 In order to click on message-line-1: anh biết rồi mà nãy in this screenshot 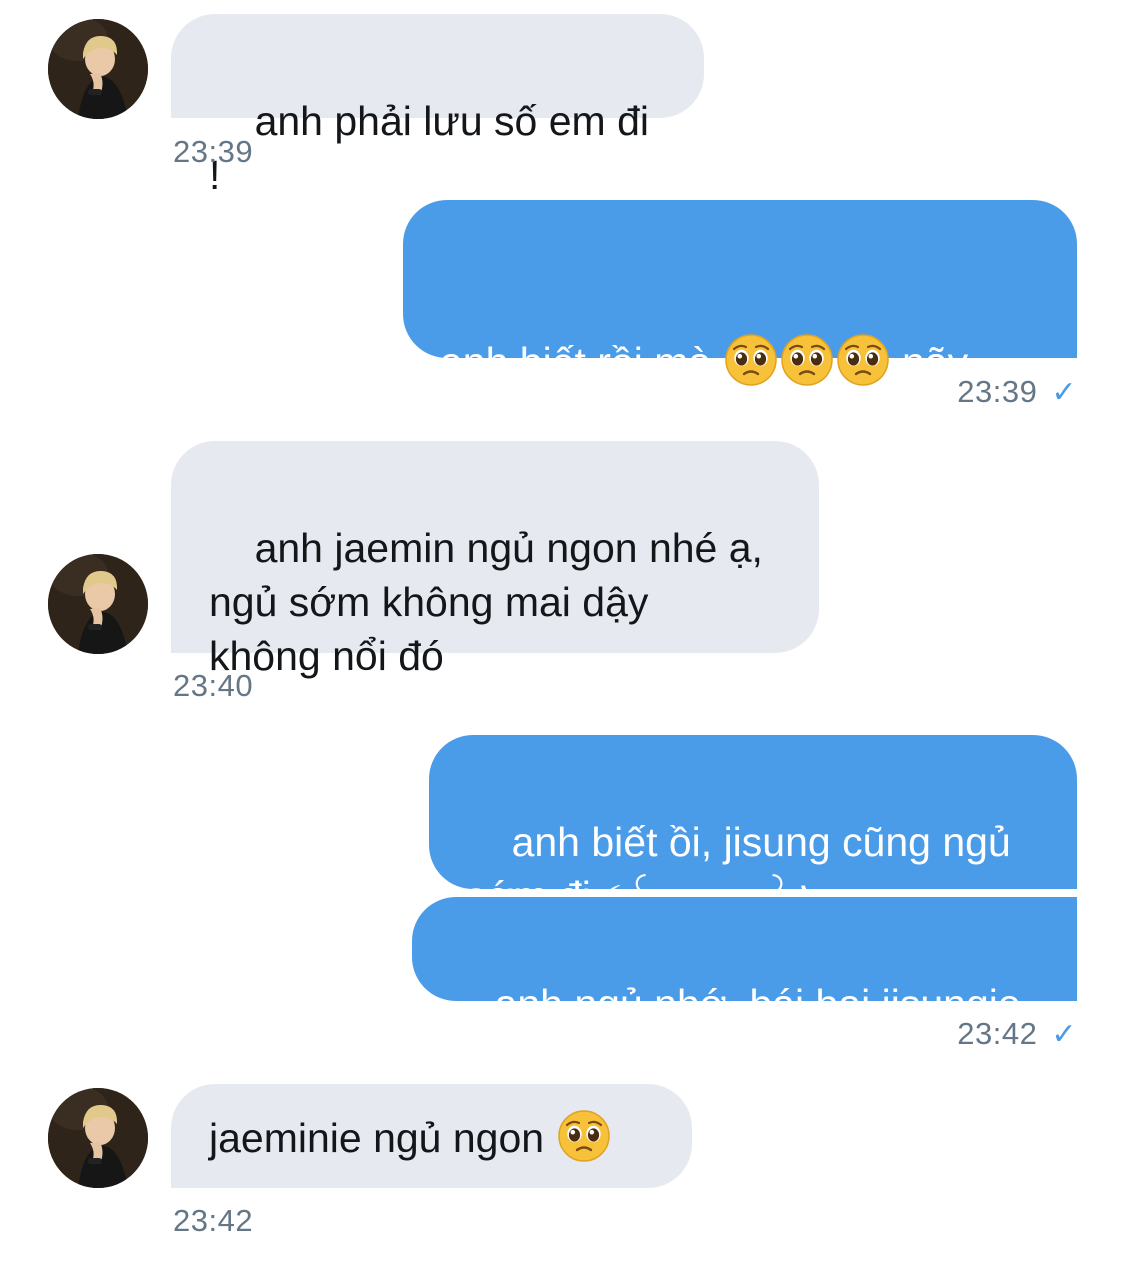, I will do `click(739, 361)`.